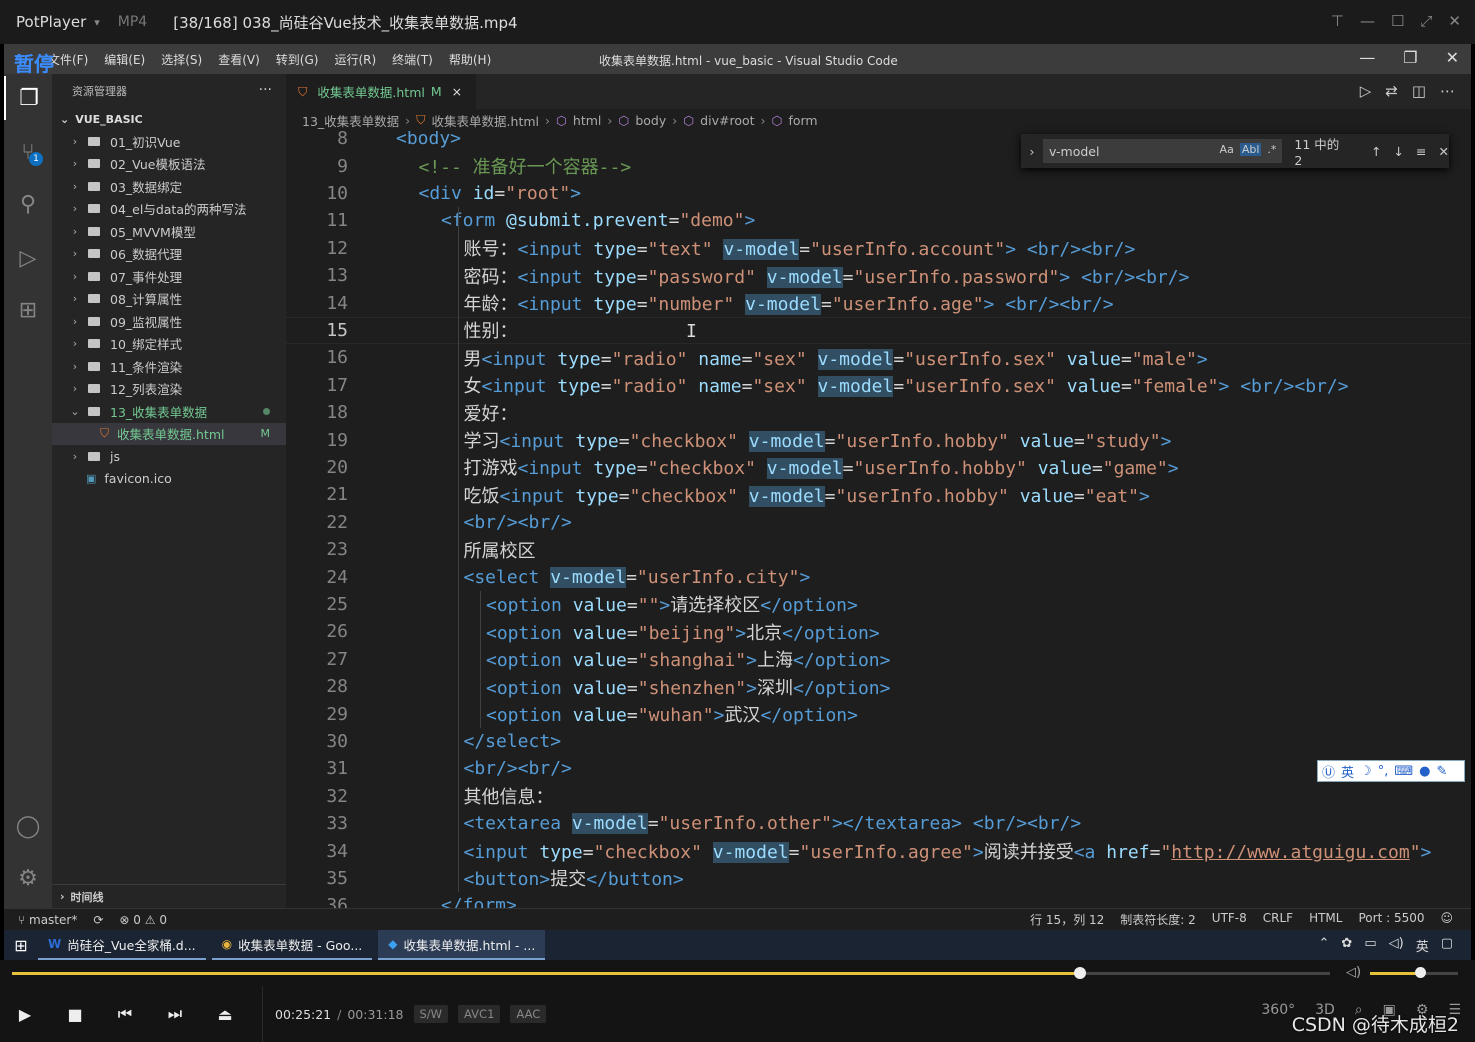 This screenshot has height=1042, width=1475. I want to click on codec-chip-video: AVC1, so click(479, 1014).